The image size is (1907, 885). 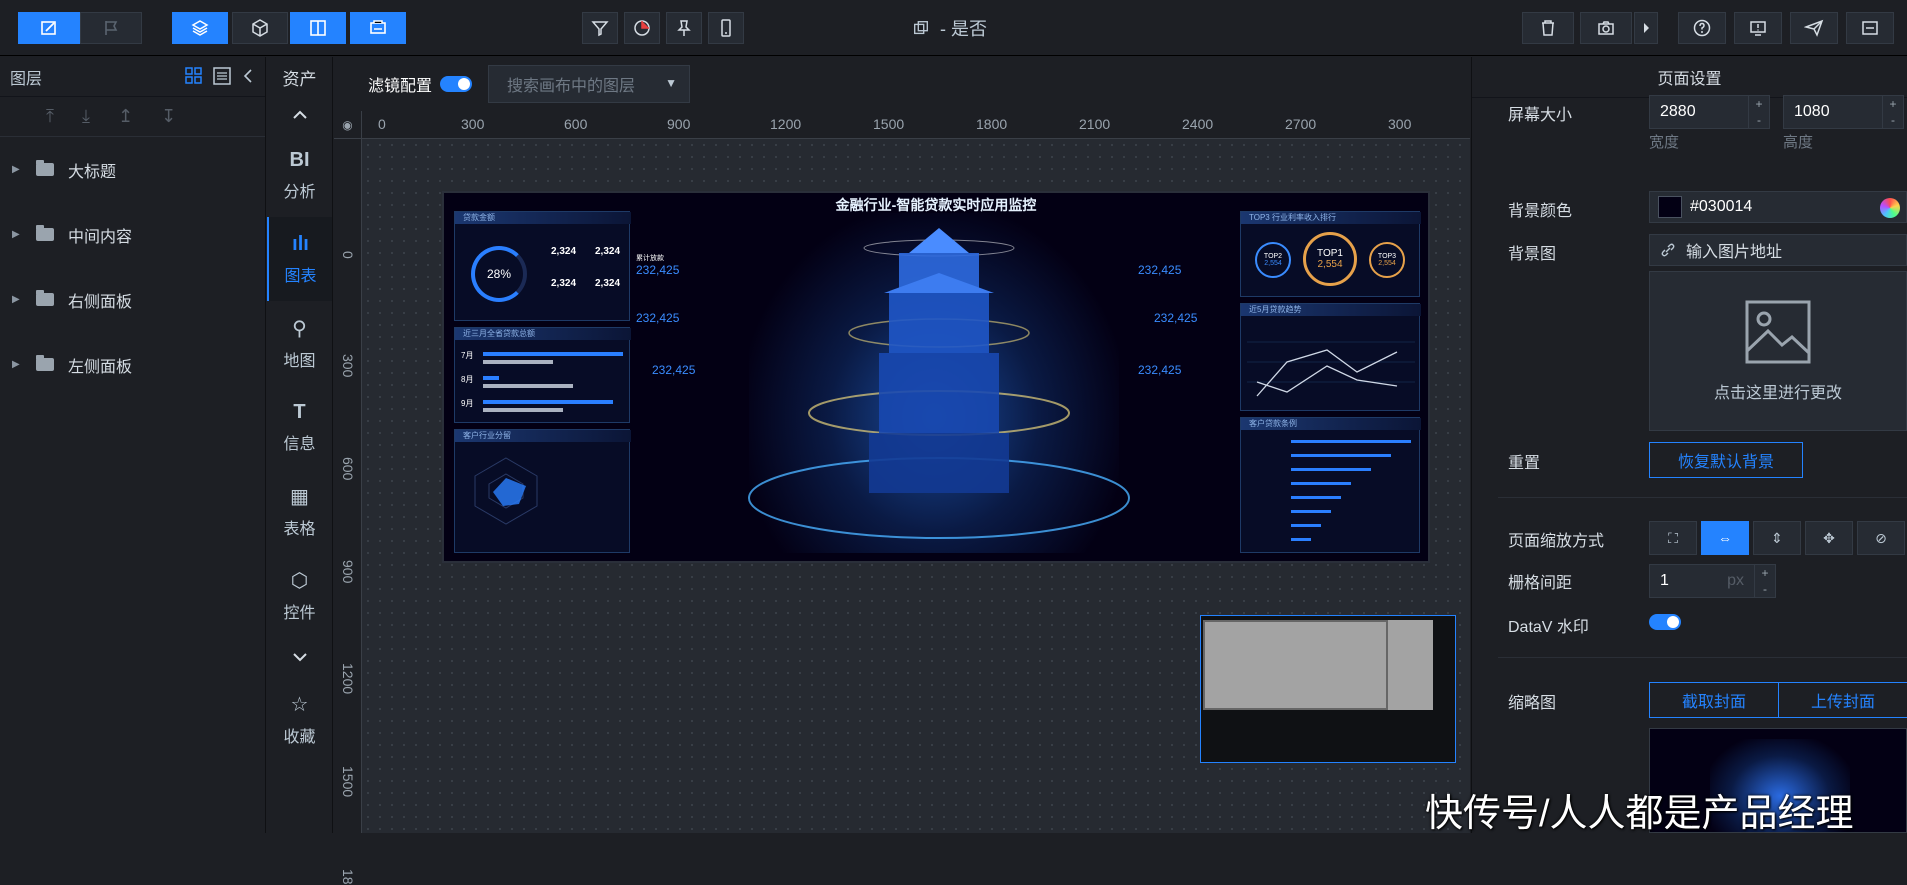 I want to click on components-toggle-button, so click(x=260, y=28).